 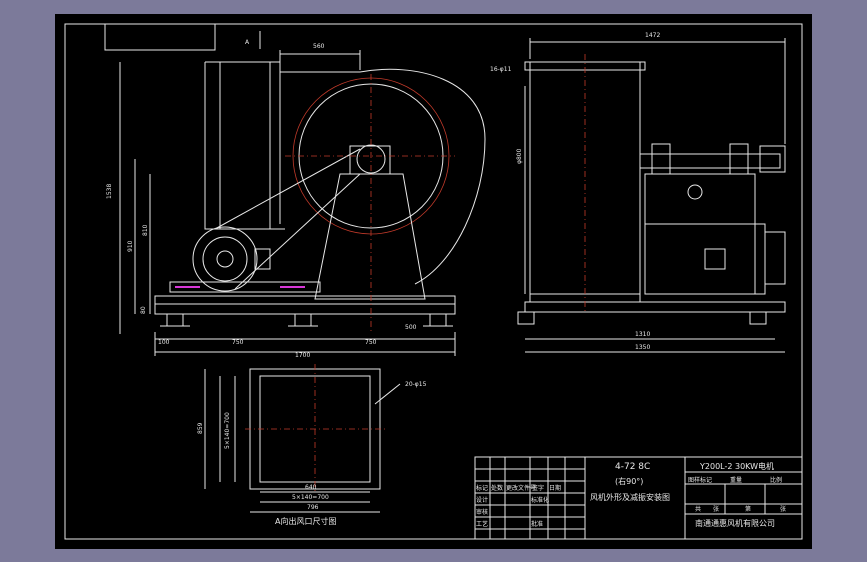 What do you see at coordinates (287, 189) in the screenshot?
I see `belt-upper` at bounding box center [287, 189].